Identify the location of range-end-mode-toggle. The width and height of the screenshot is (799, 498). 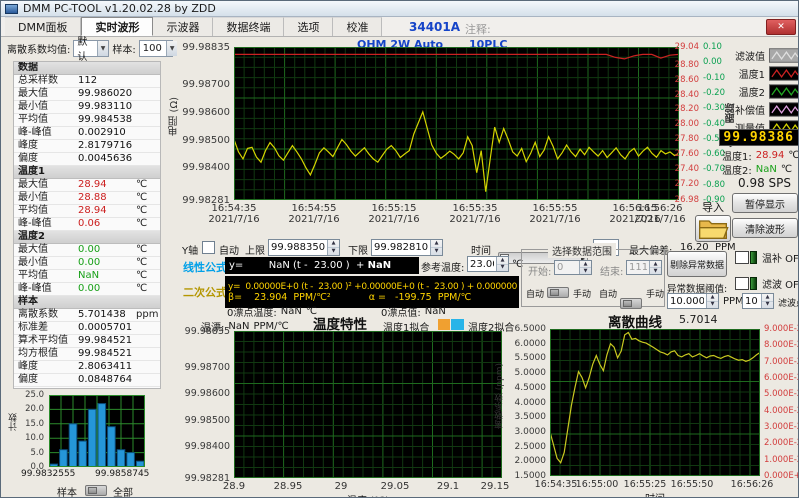
(631, 303).